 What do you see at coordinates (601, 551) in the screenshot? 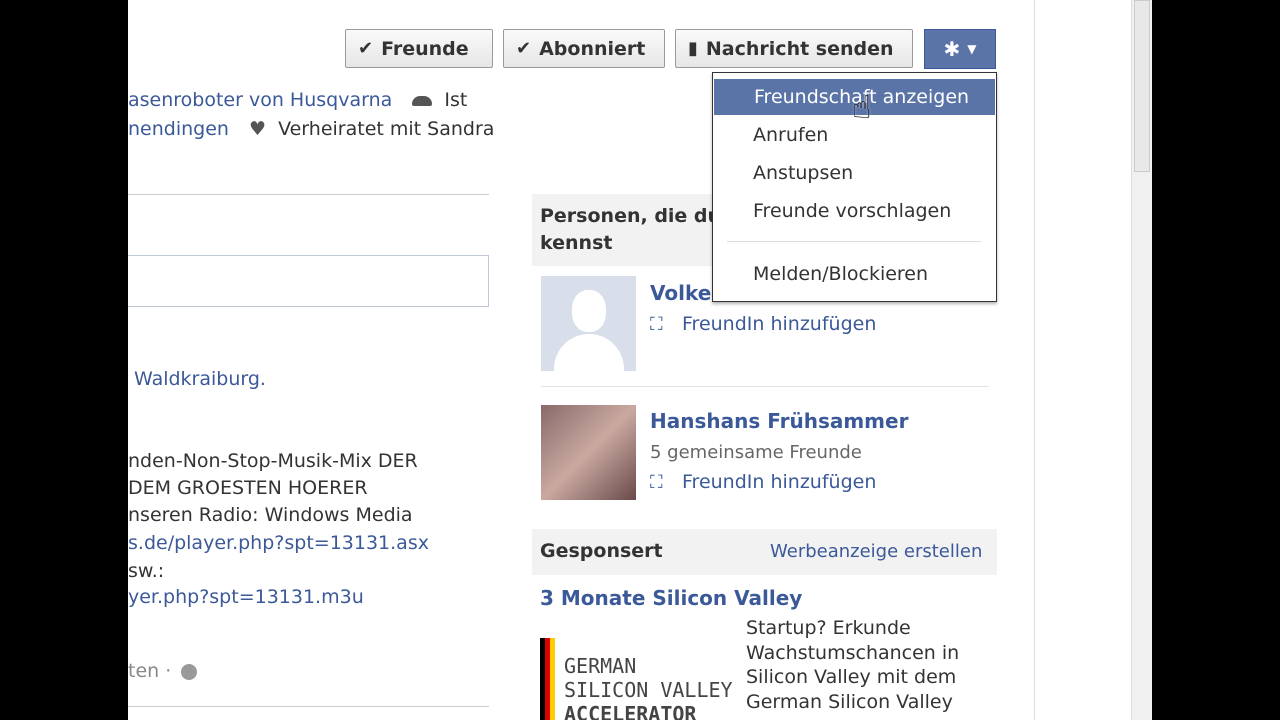
I see `sponsored-title: Gesponsert` at bounding box center [601, 551].